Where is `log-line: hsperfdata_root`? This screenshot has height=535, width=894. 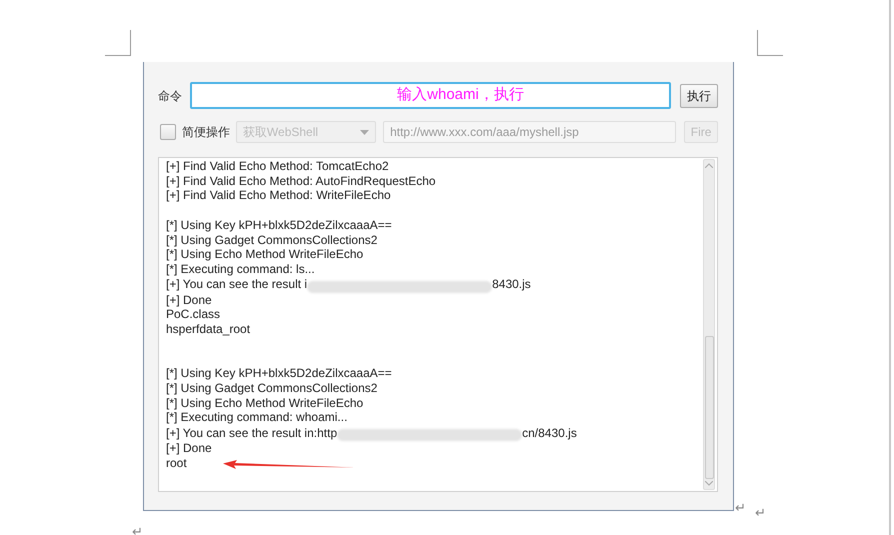 log-line: hsperfdata_root is located at coordinates (208, 329).